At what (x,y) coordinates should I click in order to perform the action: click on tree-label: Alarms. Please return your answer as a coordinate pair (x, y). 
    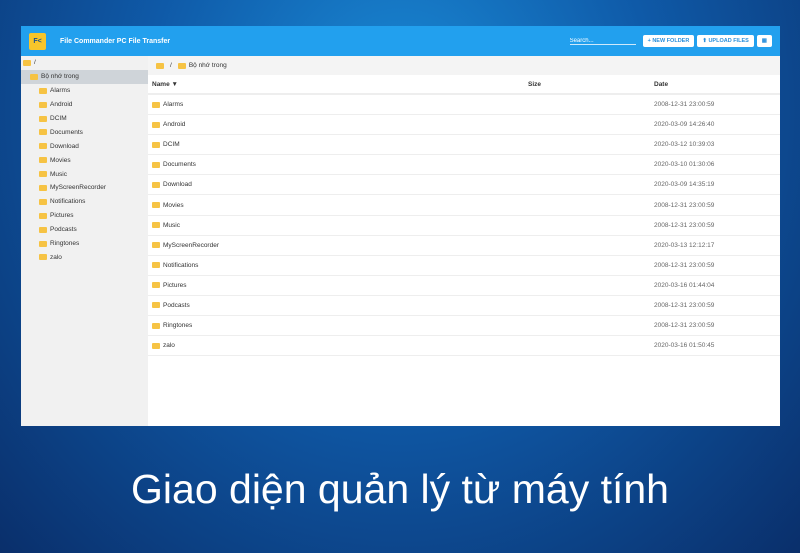
    Looking at the image, I should click on (60, 91).